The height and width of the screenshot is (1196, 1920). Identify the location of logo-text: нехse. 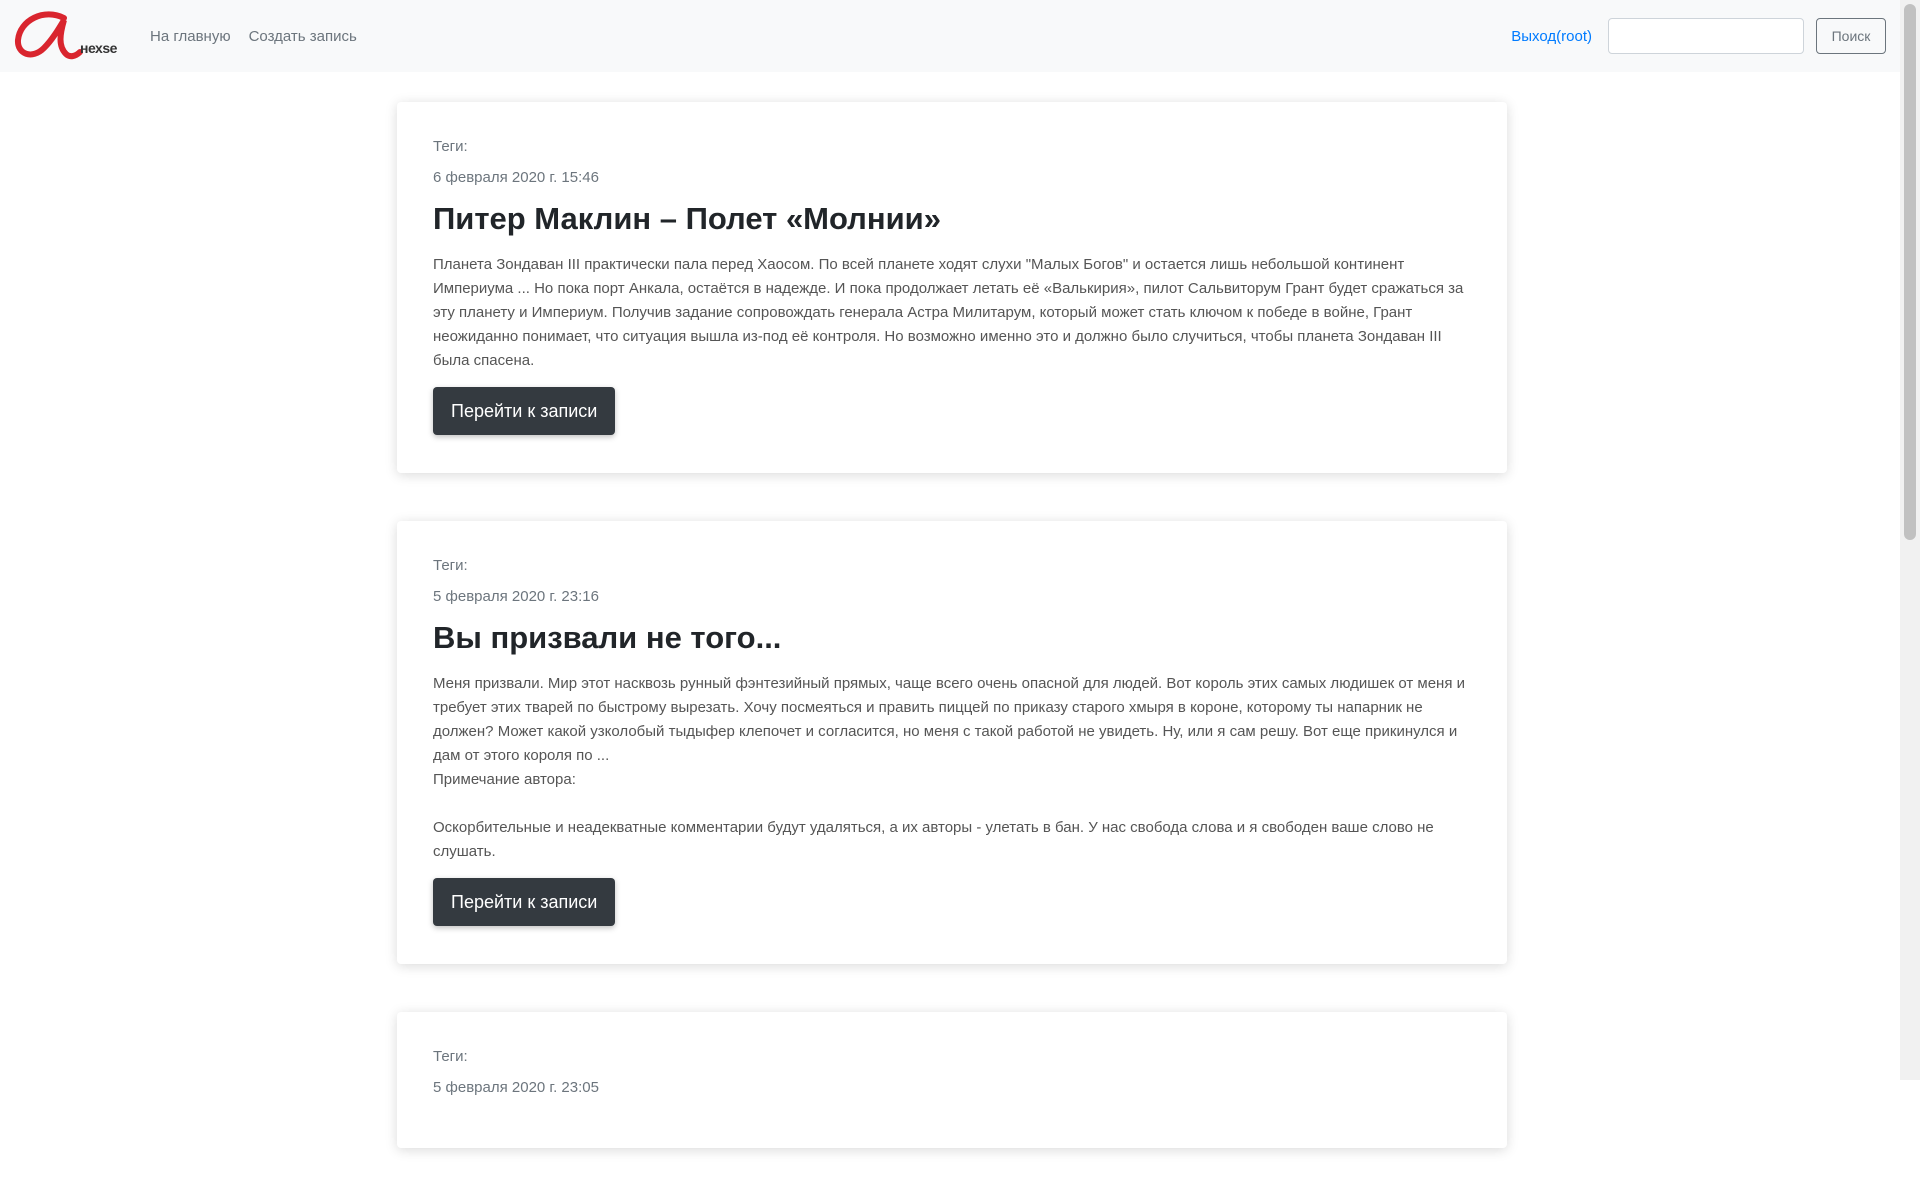
(98, 48).